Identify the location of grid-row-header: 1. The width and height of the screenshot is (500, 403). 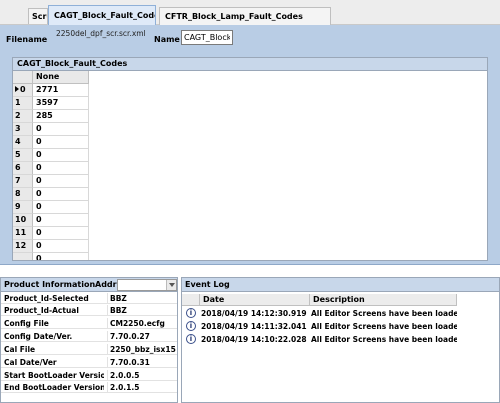
(23, 103).